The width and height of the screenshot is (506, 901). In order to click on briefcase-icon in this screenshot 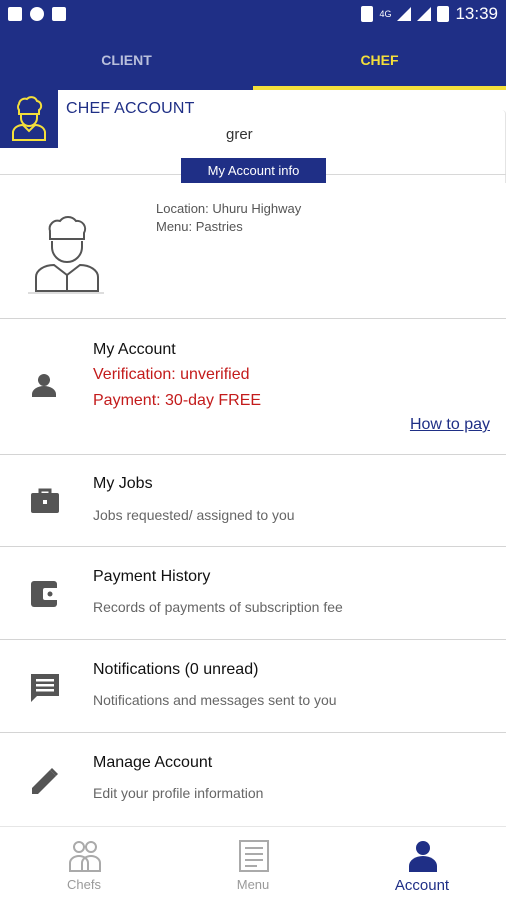, I will do `click(45, 500)`.